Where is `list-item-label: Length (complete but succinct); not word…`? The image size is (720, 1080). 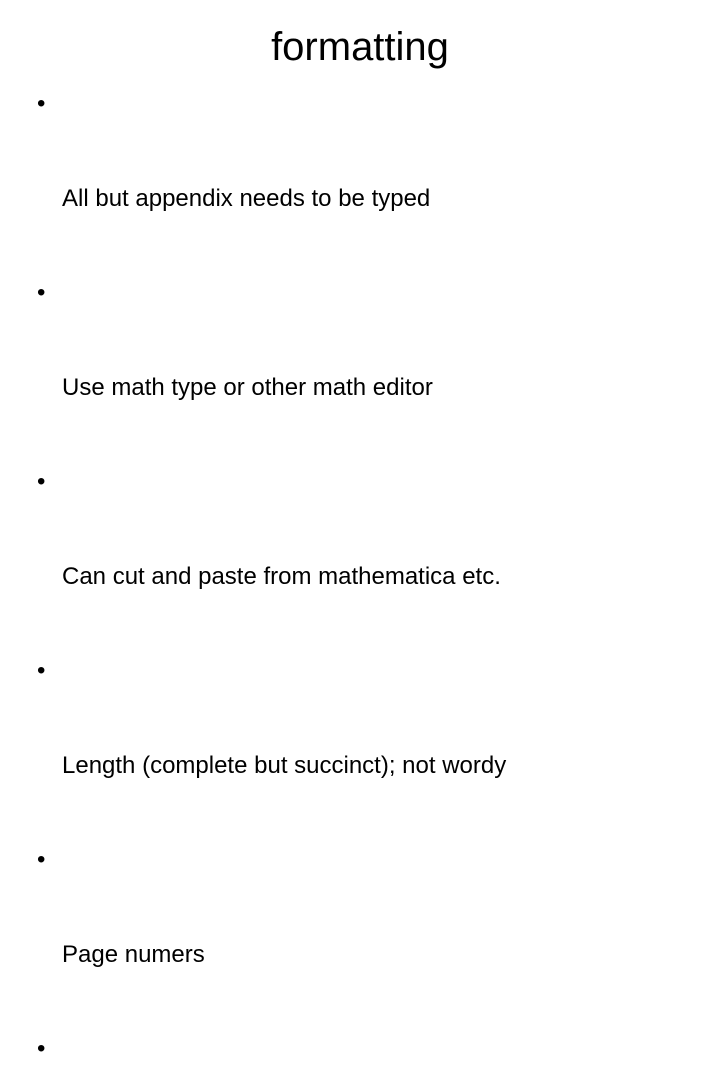
list-item-label: Length (complete but succinct); not word… is located at coordinates (284, 765).